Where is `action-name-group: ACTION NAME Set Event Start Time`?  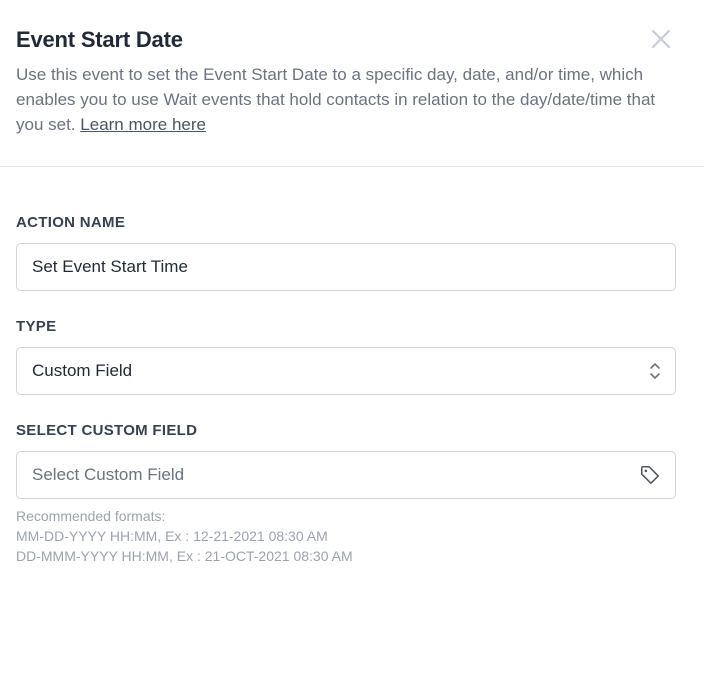
action-name-group: ACTION NAME Set Event Start Time is located at coordinates (352, 252).